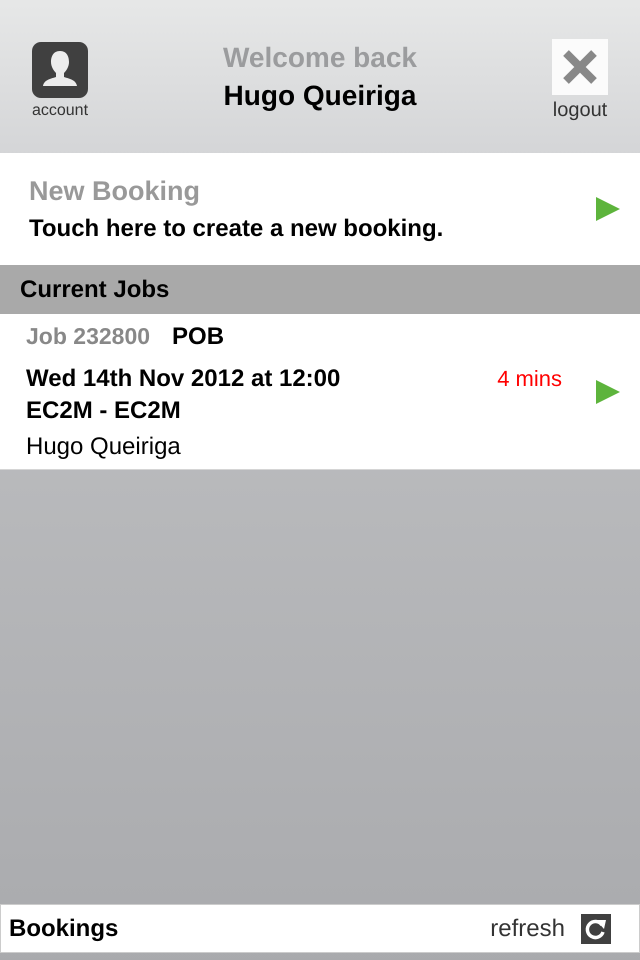 The image size is (640, 960). Describe the element at coordinates (60, 111) in the screenshot. I see `account-label: account` at that location.